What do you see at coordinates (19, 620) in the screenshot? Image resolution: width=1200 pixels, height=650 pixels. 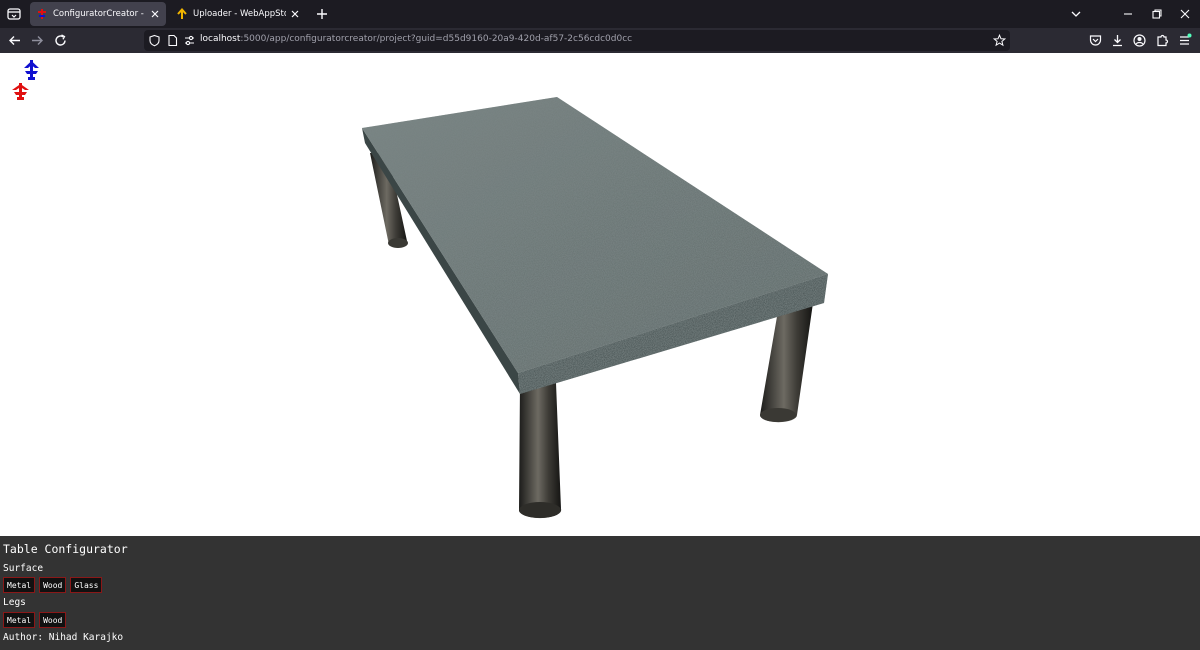 I see `legs-metal-button: Metal` at bounding box center [19, 620].